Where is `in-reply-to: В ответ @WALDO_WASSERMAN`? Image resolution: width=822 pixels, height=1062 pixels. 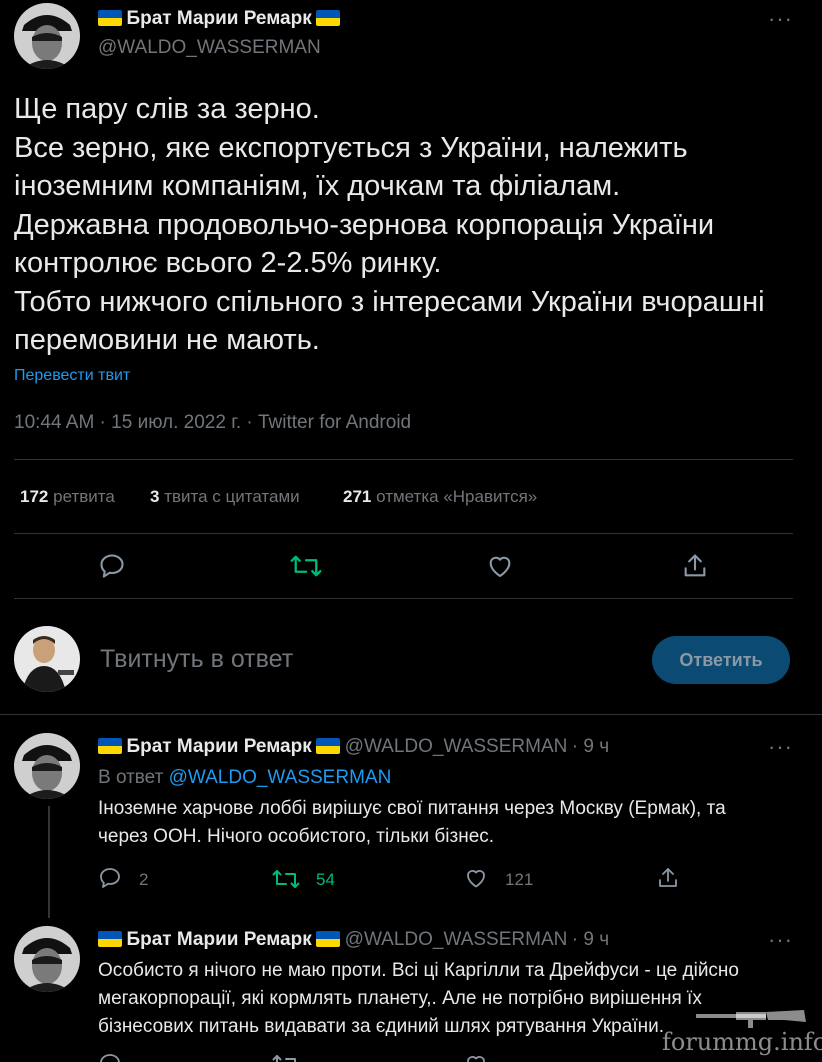 in-reply-to: В ответ @WALDO_WASSERMAN is located at coordinates (245, 777).